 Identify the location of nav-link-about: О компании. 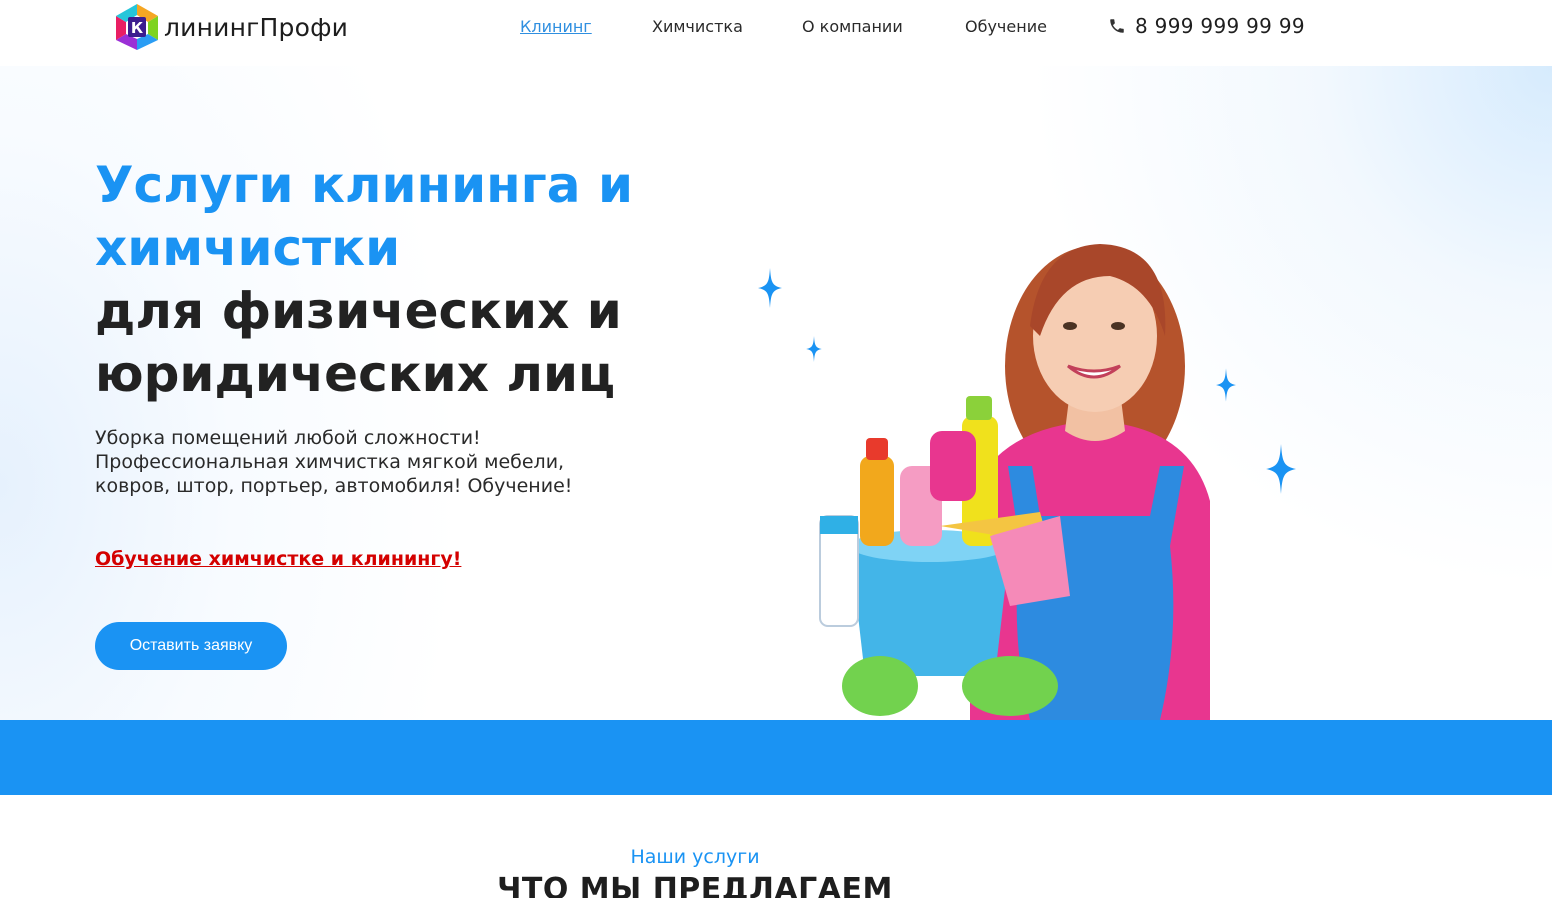
(852, 26).